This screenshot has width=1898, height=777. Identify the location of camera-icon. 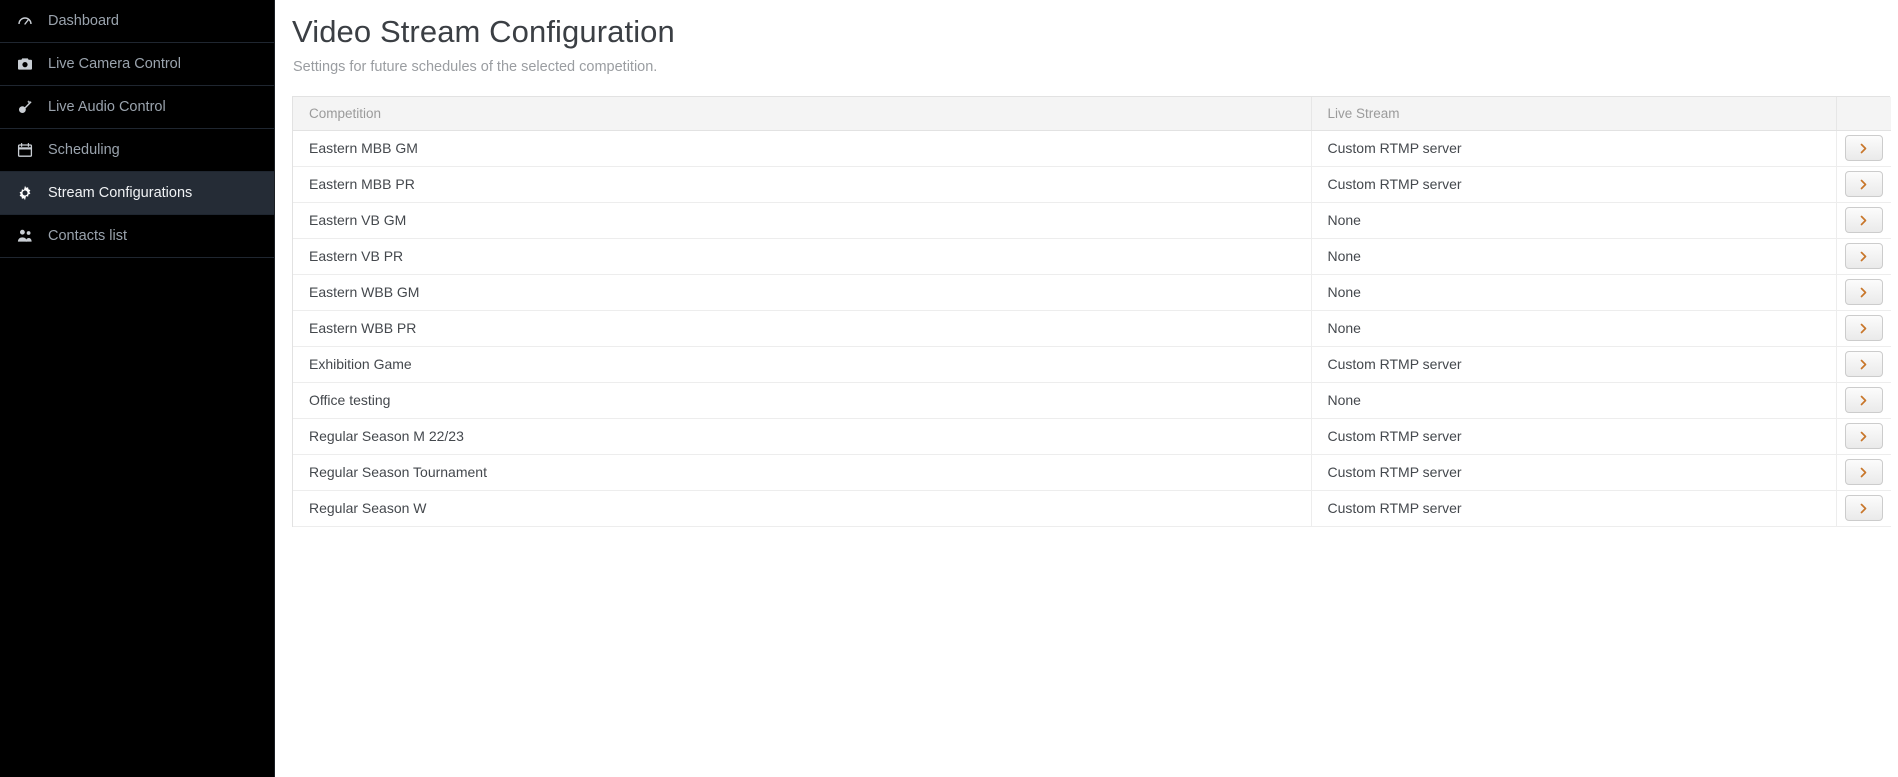
(25, 64).